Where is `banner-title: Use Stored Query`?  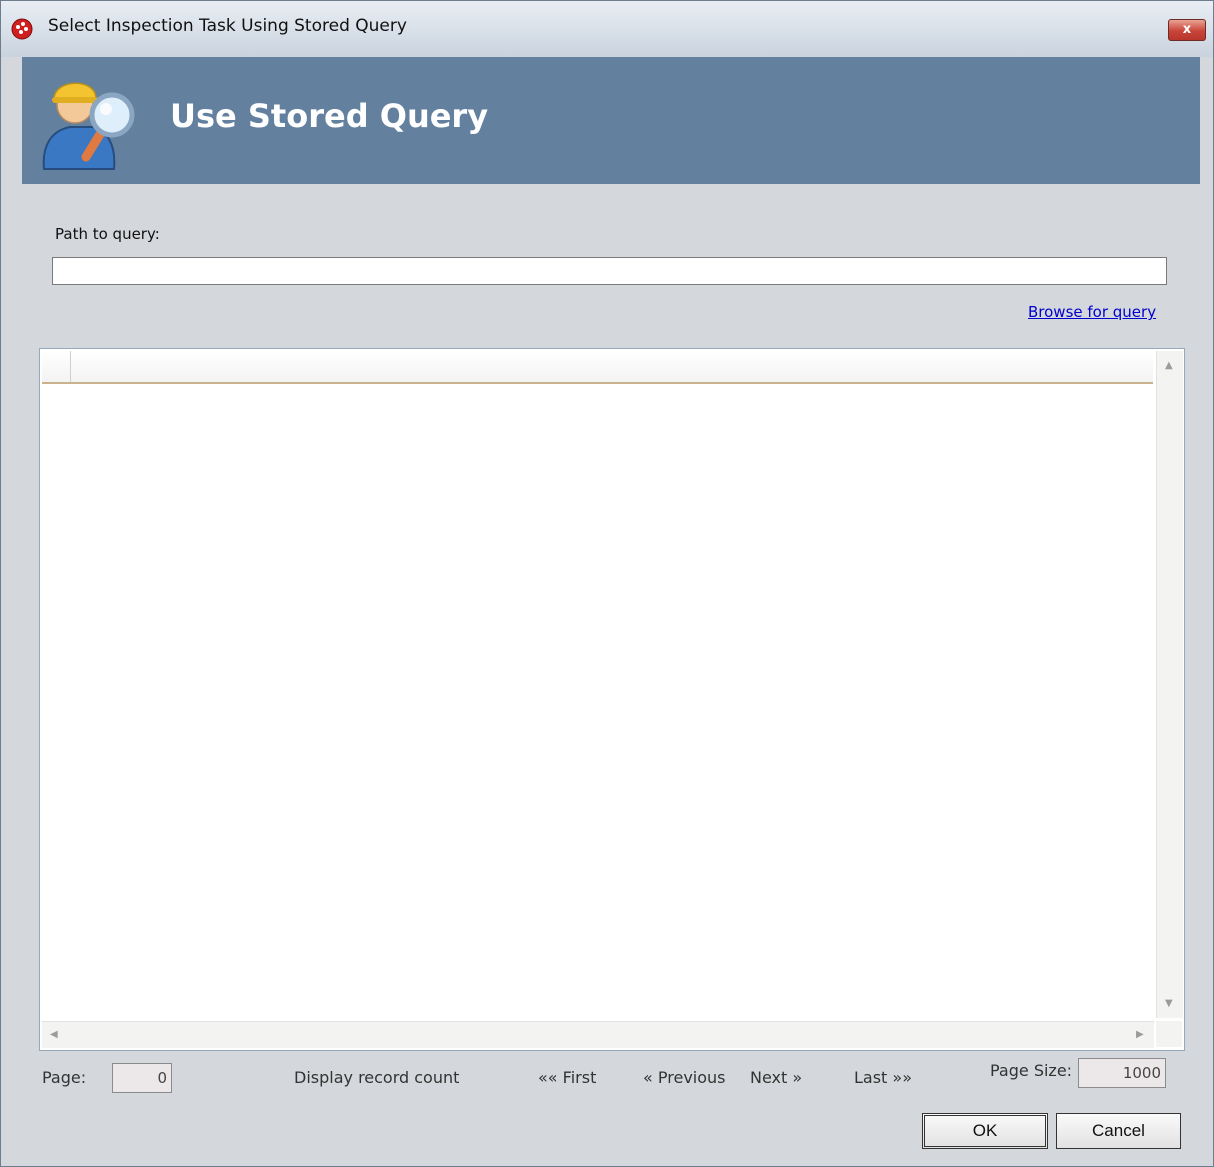
banner-title: Use Stored Query is located at coordinates (329, 116).